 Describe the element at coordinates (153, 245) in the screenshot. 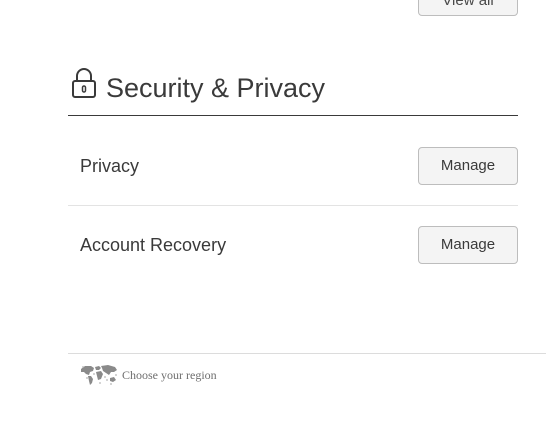

I see `account-recovery-label: Account Recovery` at that location.